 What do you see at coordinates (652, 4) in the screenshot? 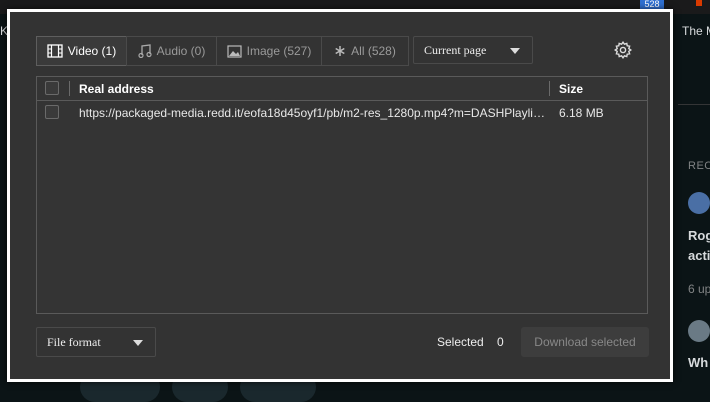
I see `extension-badge: 528` at bounding box center [652, 4].